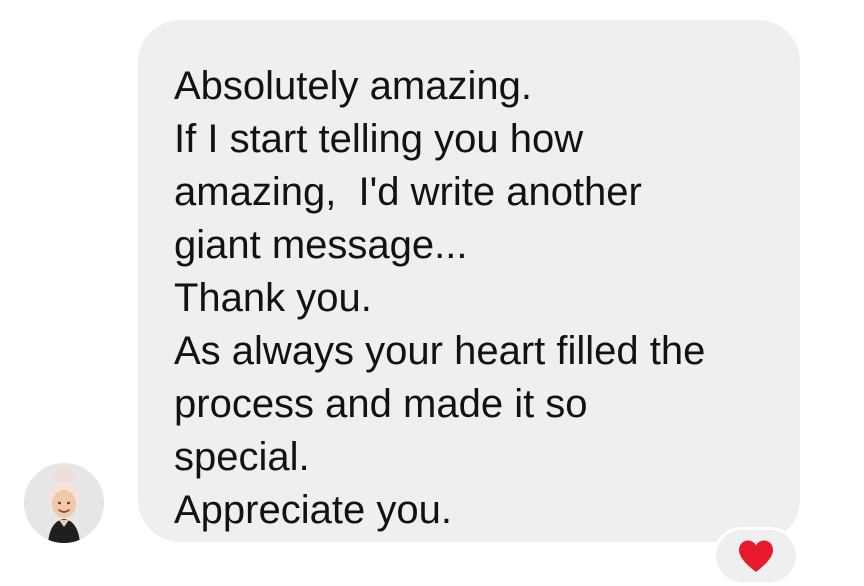 The height and width of the screenshot is (586, 864). Describe the element at coordinates (273, 298) in the screenshot. I see `message-line: Thank you.` at that location.